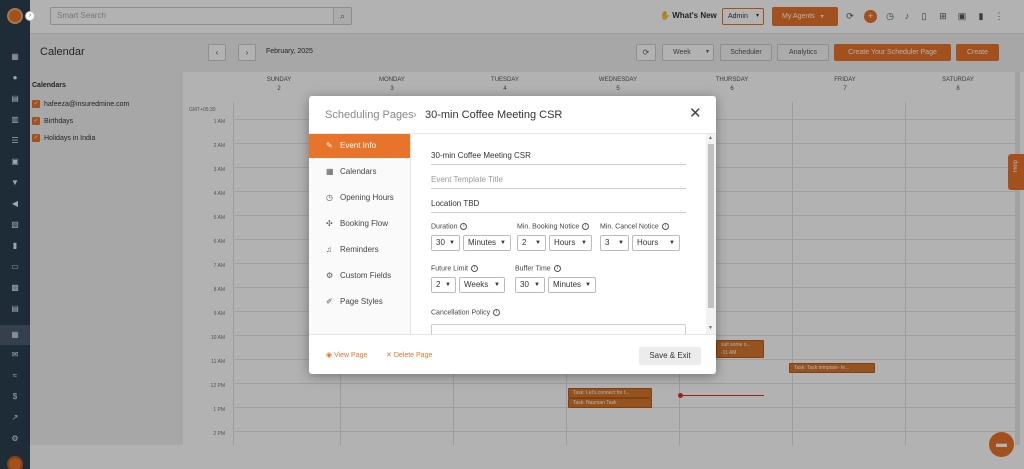 The width and height of the screenshot is (1024, 469). I want to click on buffer-value-select: 30 ▼, so click(530, 285).